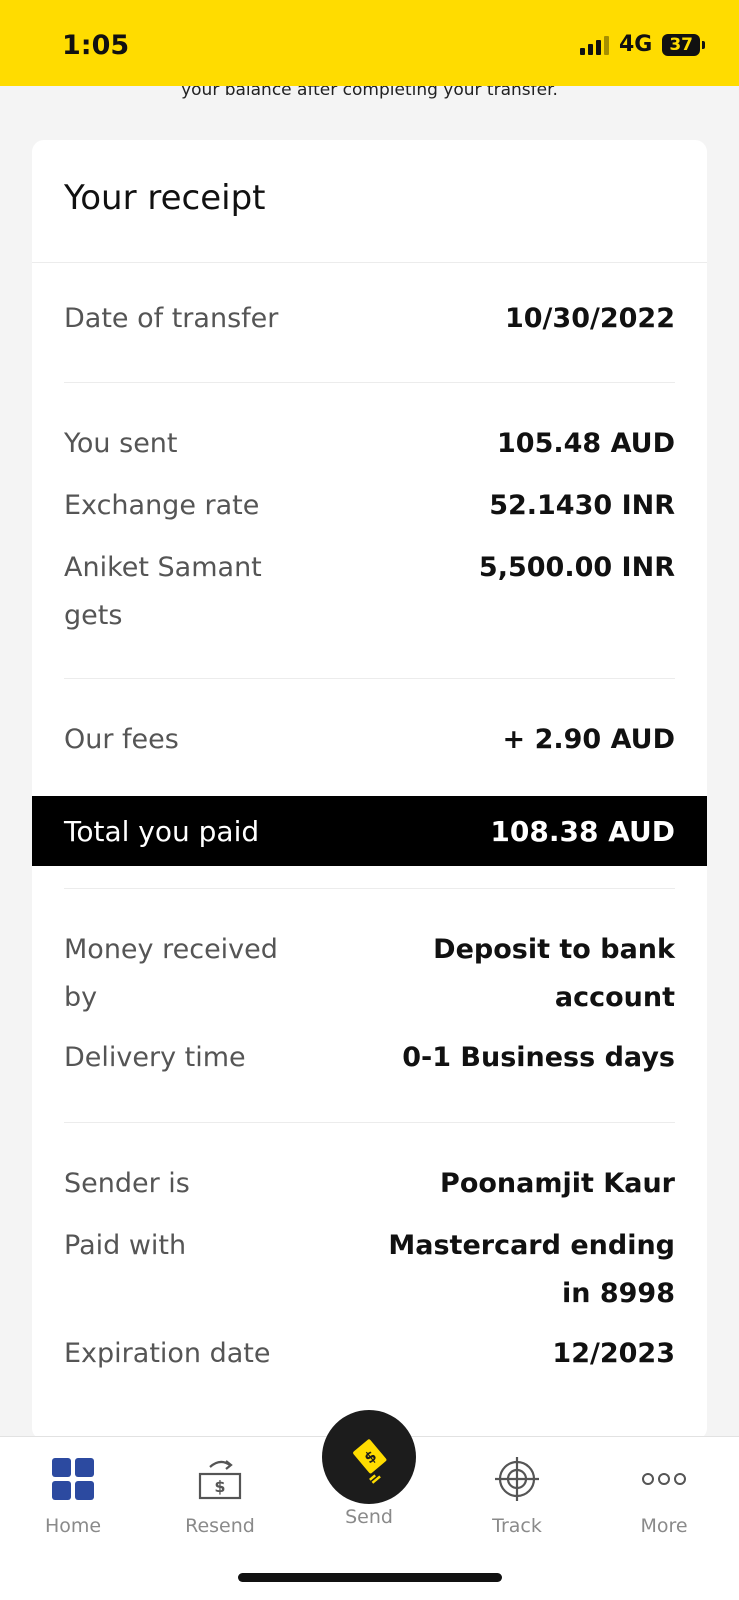 This screenshot has height=1600, width=739. I want to click on delivery-row: Delivery time 0-1 Business days, so click(369, 1058).